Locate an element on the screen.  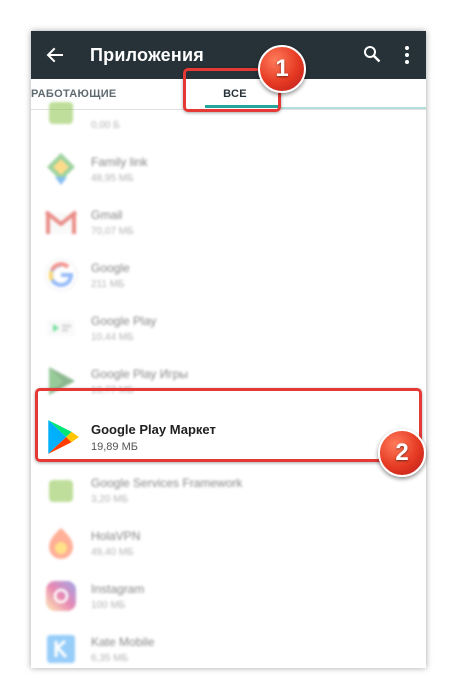
hola-icon is located at coordinates (61, 543).